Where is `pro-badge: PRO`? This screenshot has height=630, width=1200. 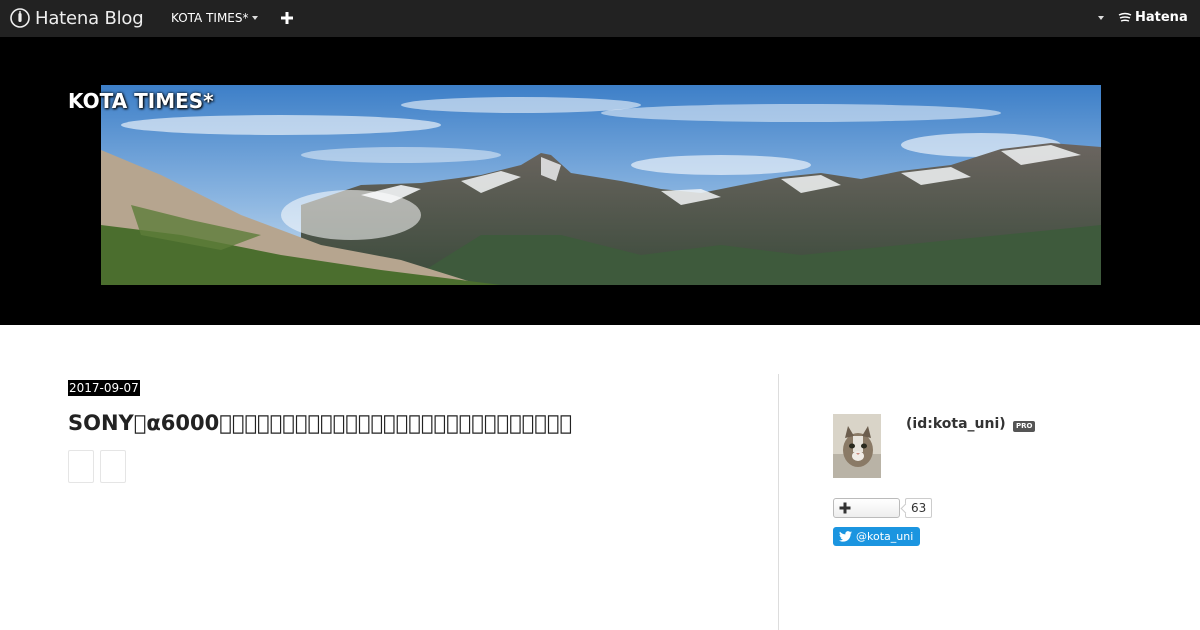 pro-badge: PRO is located at coordinates (1024, 426).